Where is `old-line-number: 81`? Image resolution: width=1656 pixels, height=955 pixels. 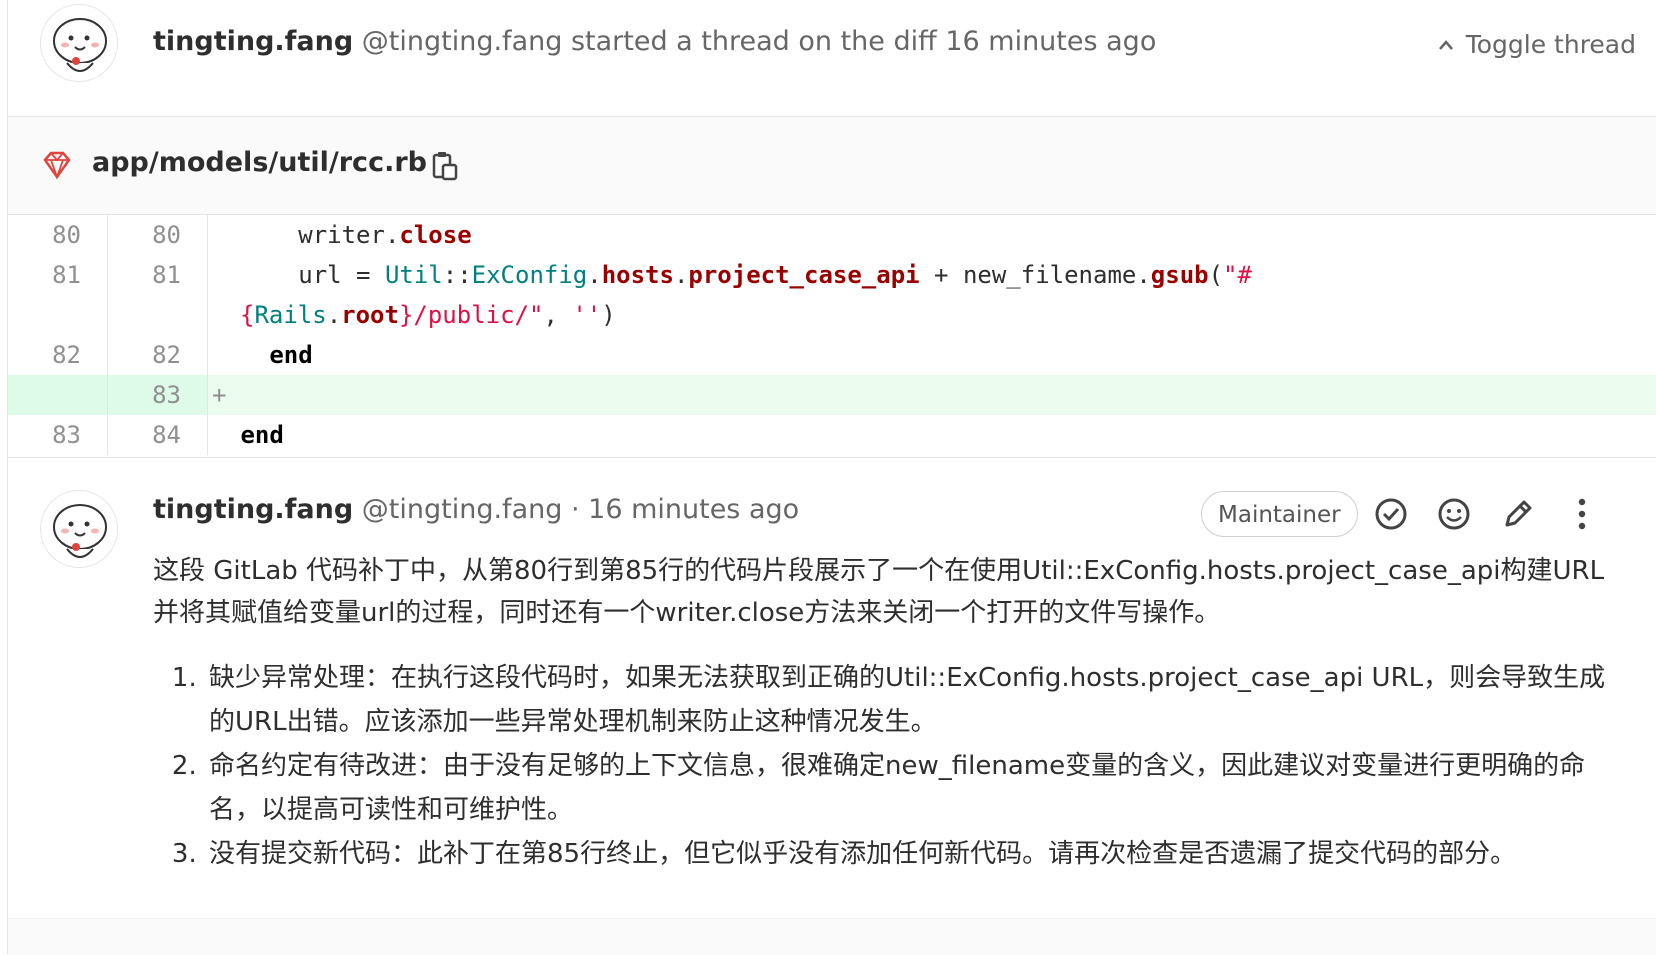
old-line-number: 81 is located at coordinates (58, 275).